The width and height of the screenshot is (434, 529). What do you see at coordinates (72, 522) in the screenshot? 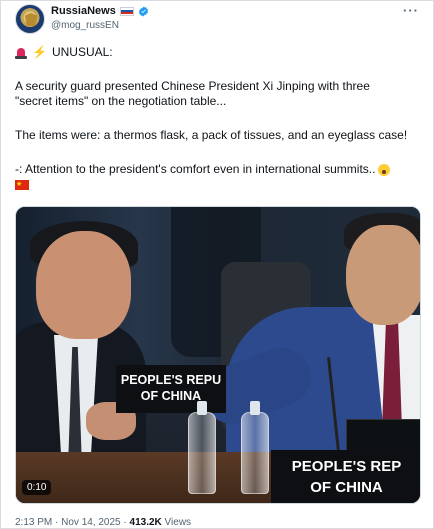
I see `tweet-timestamp: 2:13 PM · Nov 14, 2025 ·` at bounding box center [72, 522].